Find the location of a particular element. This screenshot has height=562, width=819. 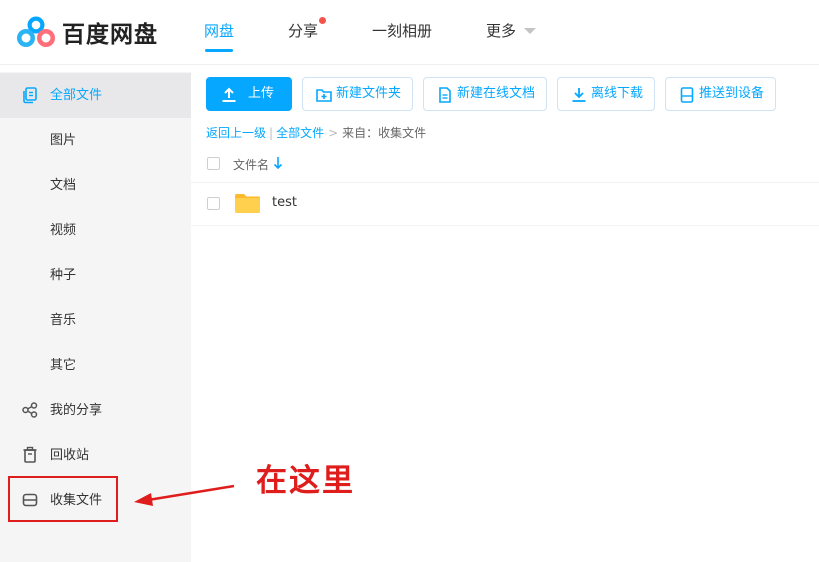

sidebar-item-label: 回收站 is located at coordinates (70, 455).